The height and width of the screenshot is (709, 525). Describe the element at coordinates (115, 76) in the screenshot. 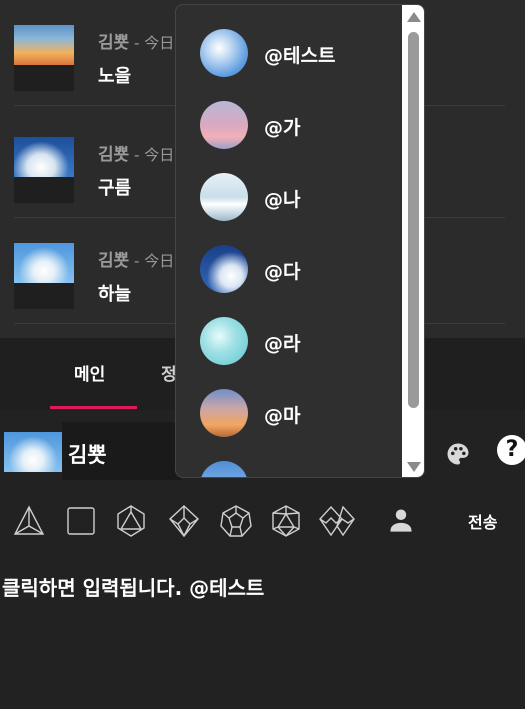

I see `message-text: 노을` at that location.